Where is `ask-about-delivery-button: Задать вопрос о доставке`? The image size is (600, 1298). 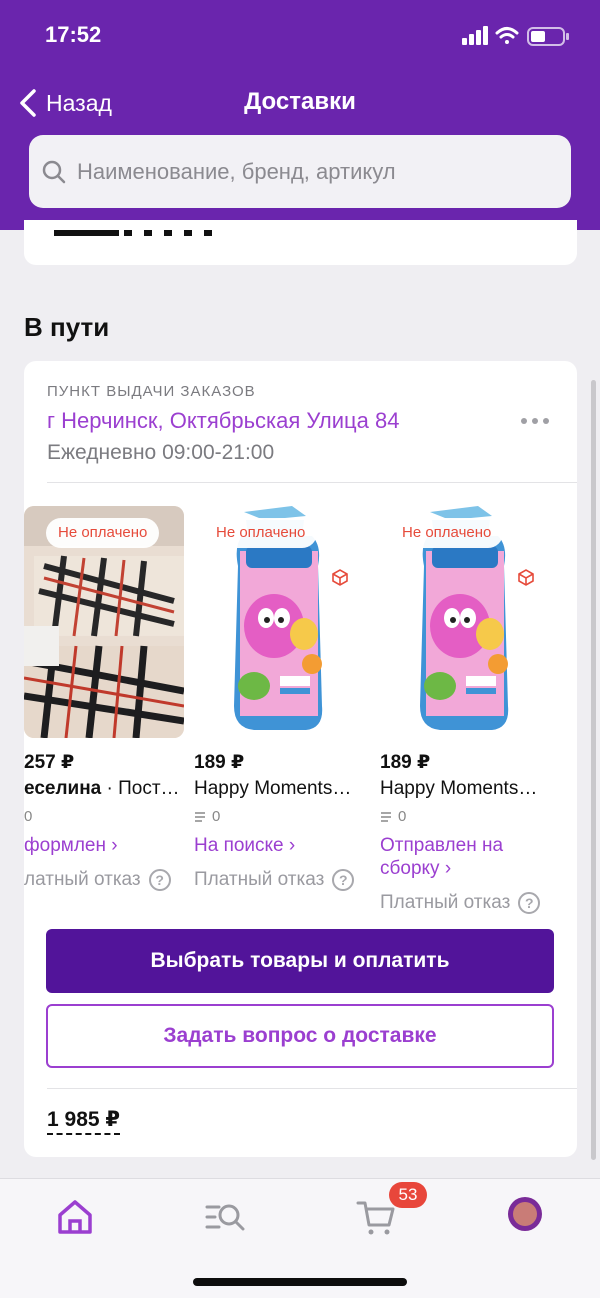
ask-about-delivery-button: Задать вопрос о доставке is located at coordinates (300, 1036).